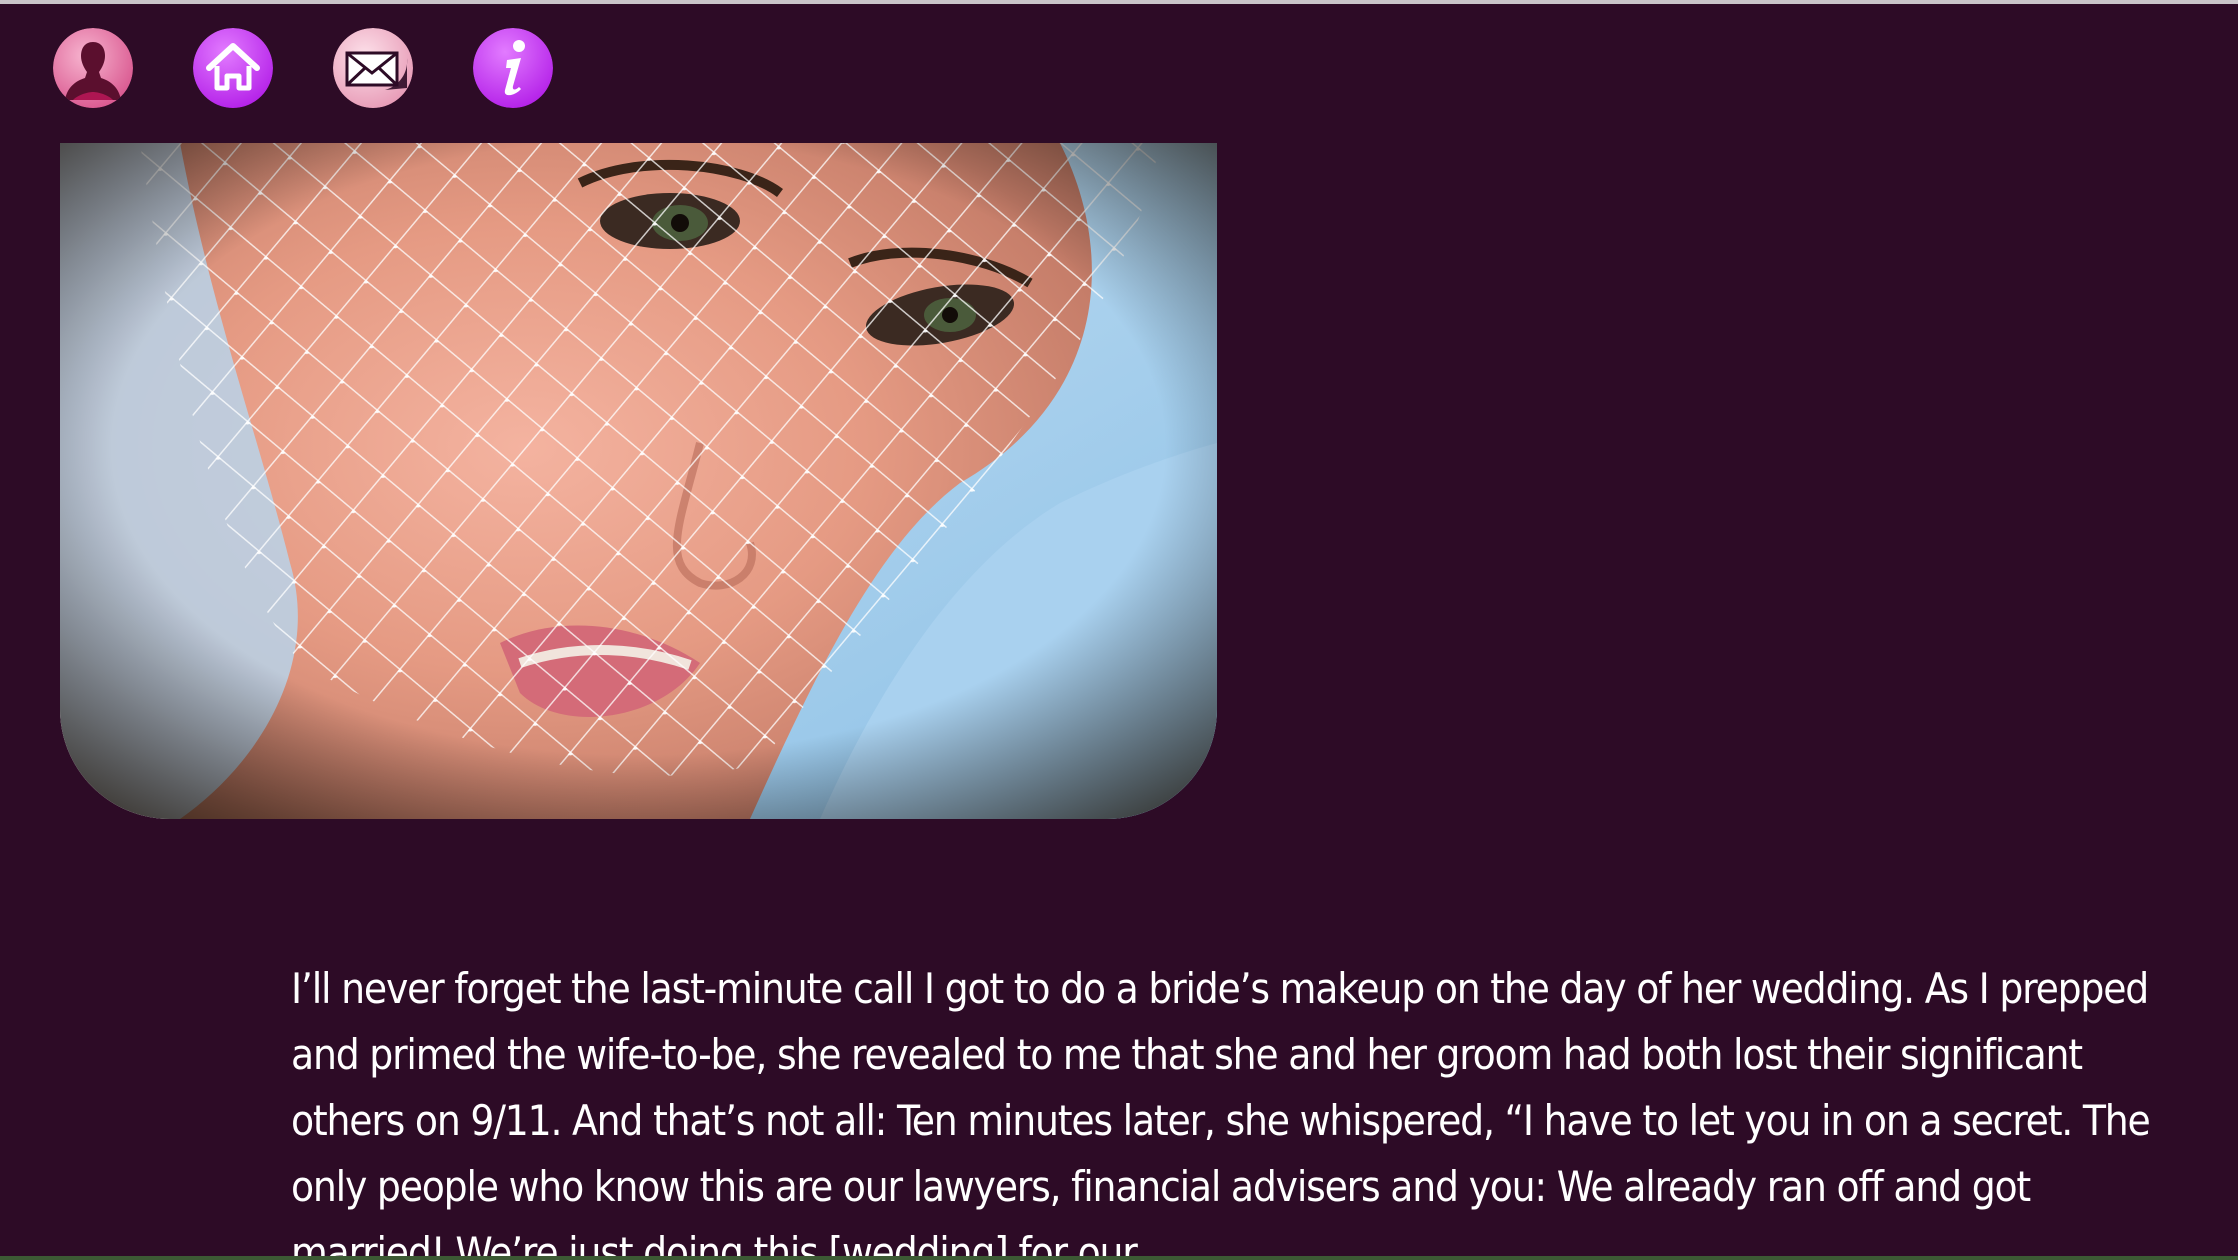 Image resolution: width=2238 pixels, height=1260 pixels. I want to click on nav-home-button, so click(233, 68).